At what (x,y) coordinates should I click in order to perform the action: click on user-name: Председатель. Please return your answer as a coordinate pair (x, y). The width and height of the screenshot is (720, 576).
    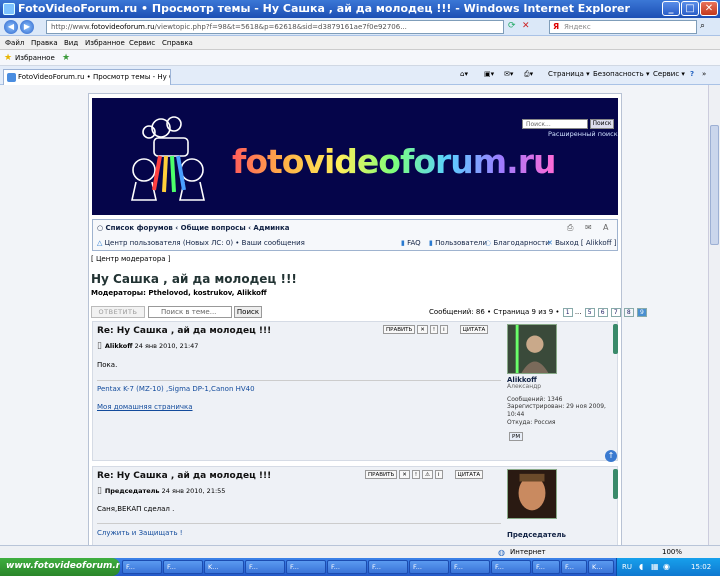
    Looking at the image, I should click on (536, 535).